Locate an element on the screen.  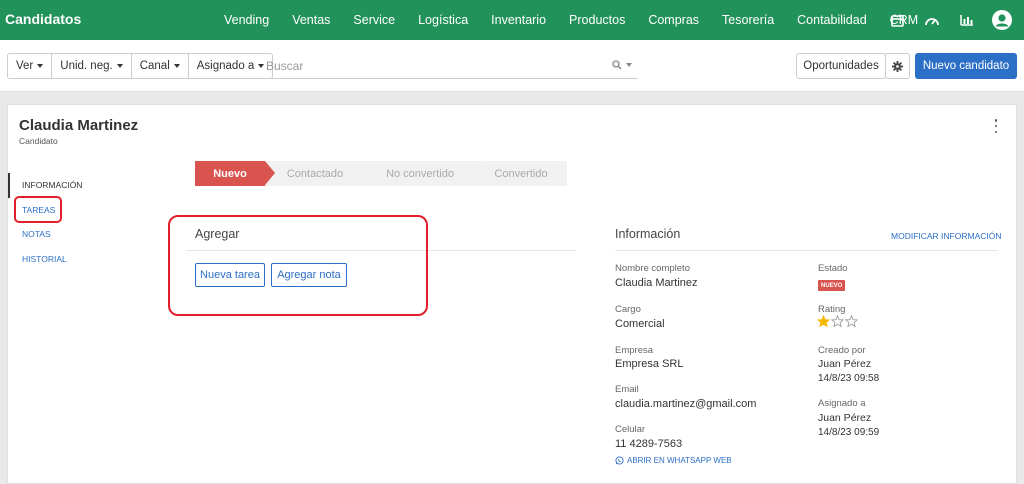
divider is located at coordinates (806, 250).